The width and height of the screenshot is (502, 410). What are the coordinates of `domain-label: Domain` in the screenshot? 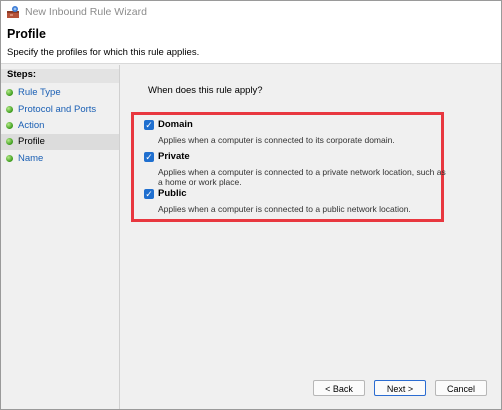 It's located at (175, 124).